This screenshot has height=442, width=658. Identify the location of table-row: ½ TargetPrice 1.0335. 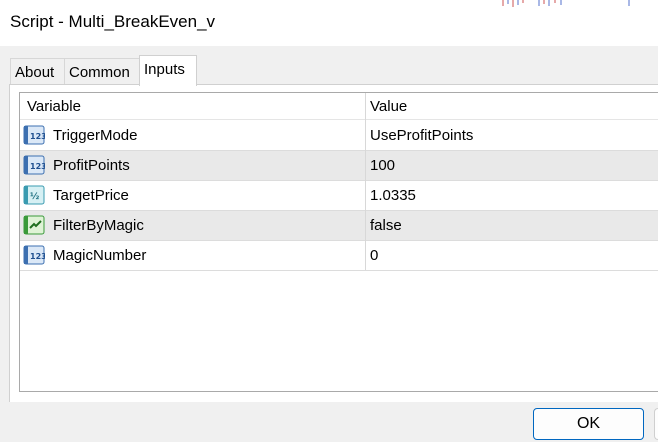
(339, 196).